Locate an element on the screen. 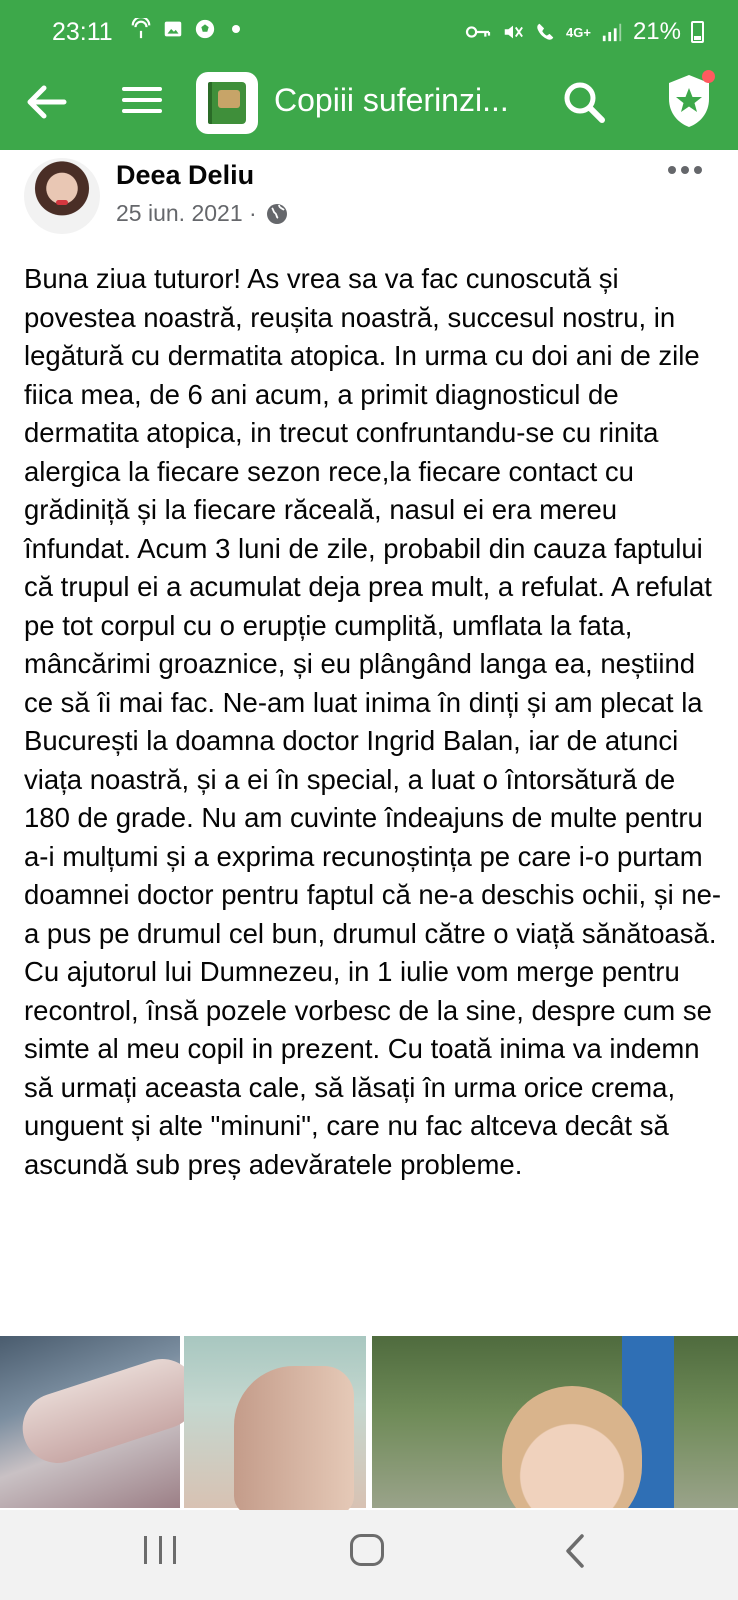  system-back-icon is located at coordinates (575, 1551).